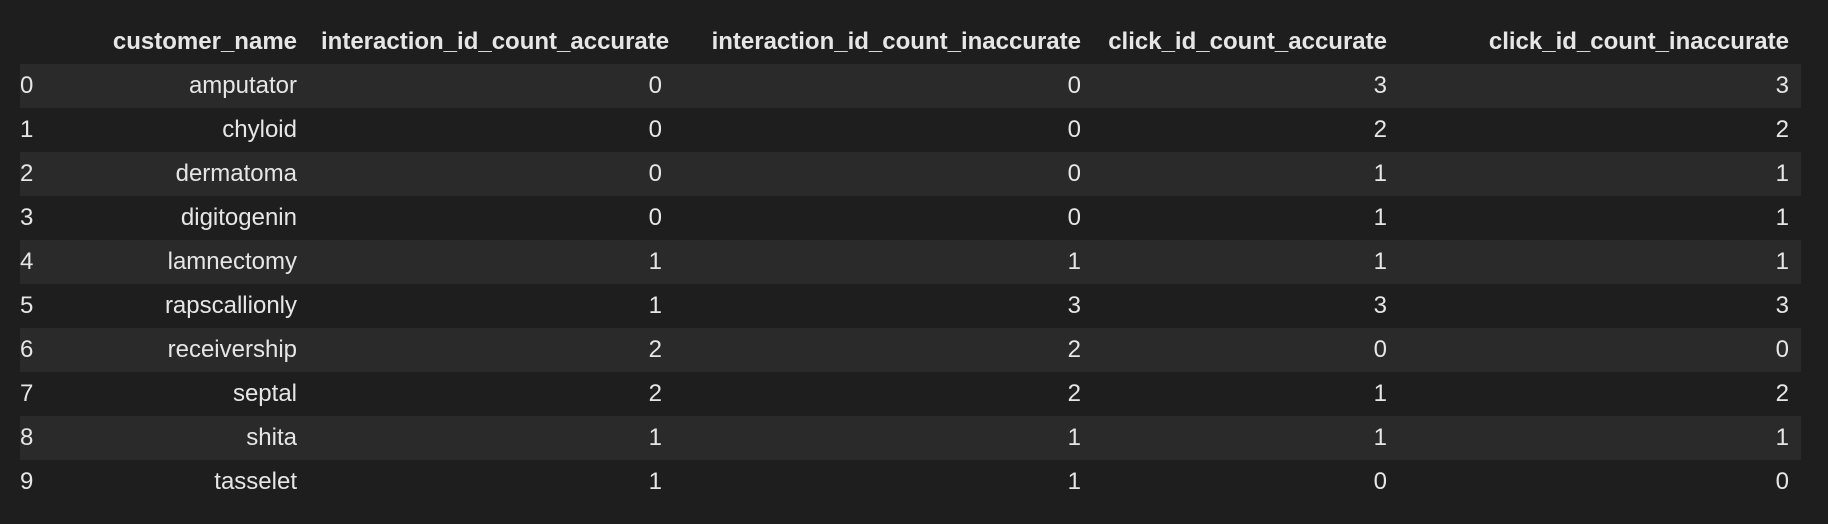 This screenshot has height=524, width=1828. Describe the element at coordinates (27, 393) in the screenshot. I see `row-index: 7` at that location.